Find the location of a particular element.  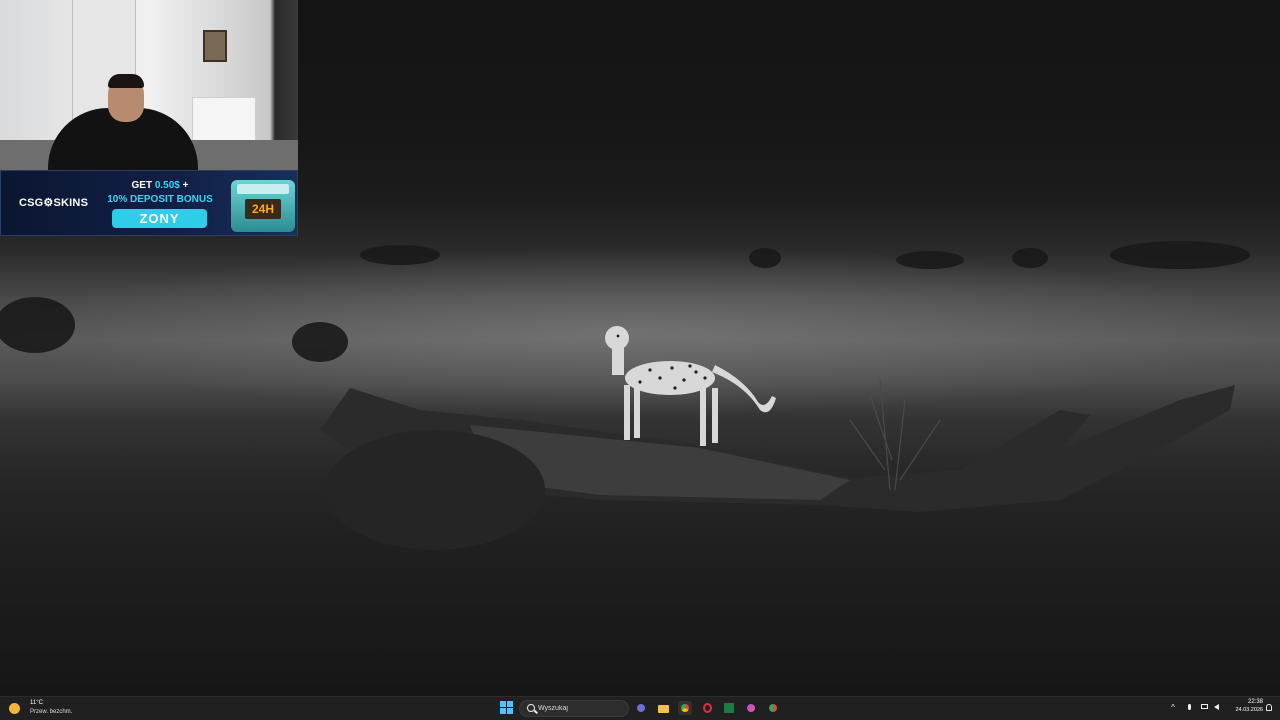

notification-icon is located at coordinates (1270, 708).